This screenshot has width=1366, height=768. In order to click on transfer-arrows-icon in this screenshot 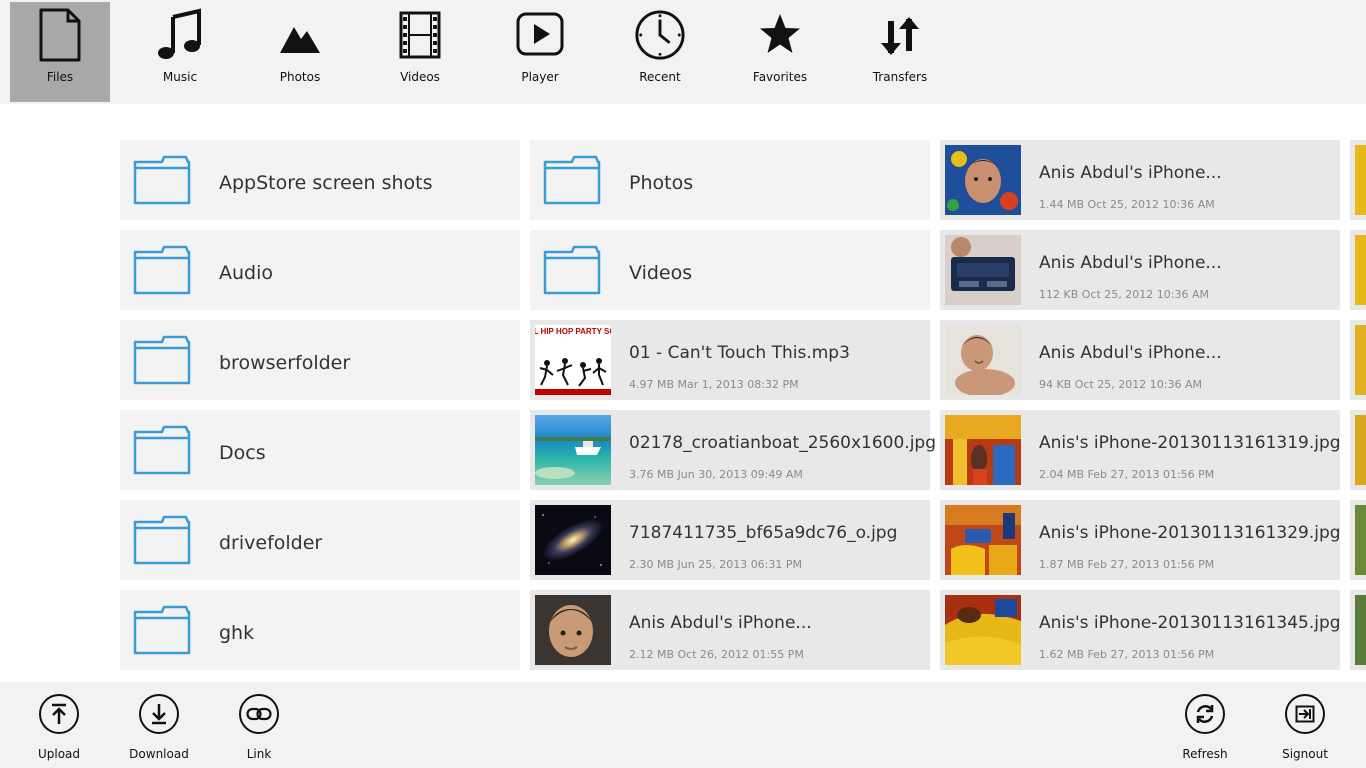, I will do `click(900, 35)`.